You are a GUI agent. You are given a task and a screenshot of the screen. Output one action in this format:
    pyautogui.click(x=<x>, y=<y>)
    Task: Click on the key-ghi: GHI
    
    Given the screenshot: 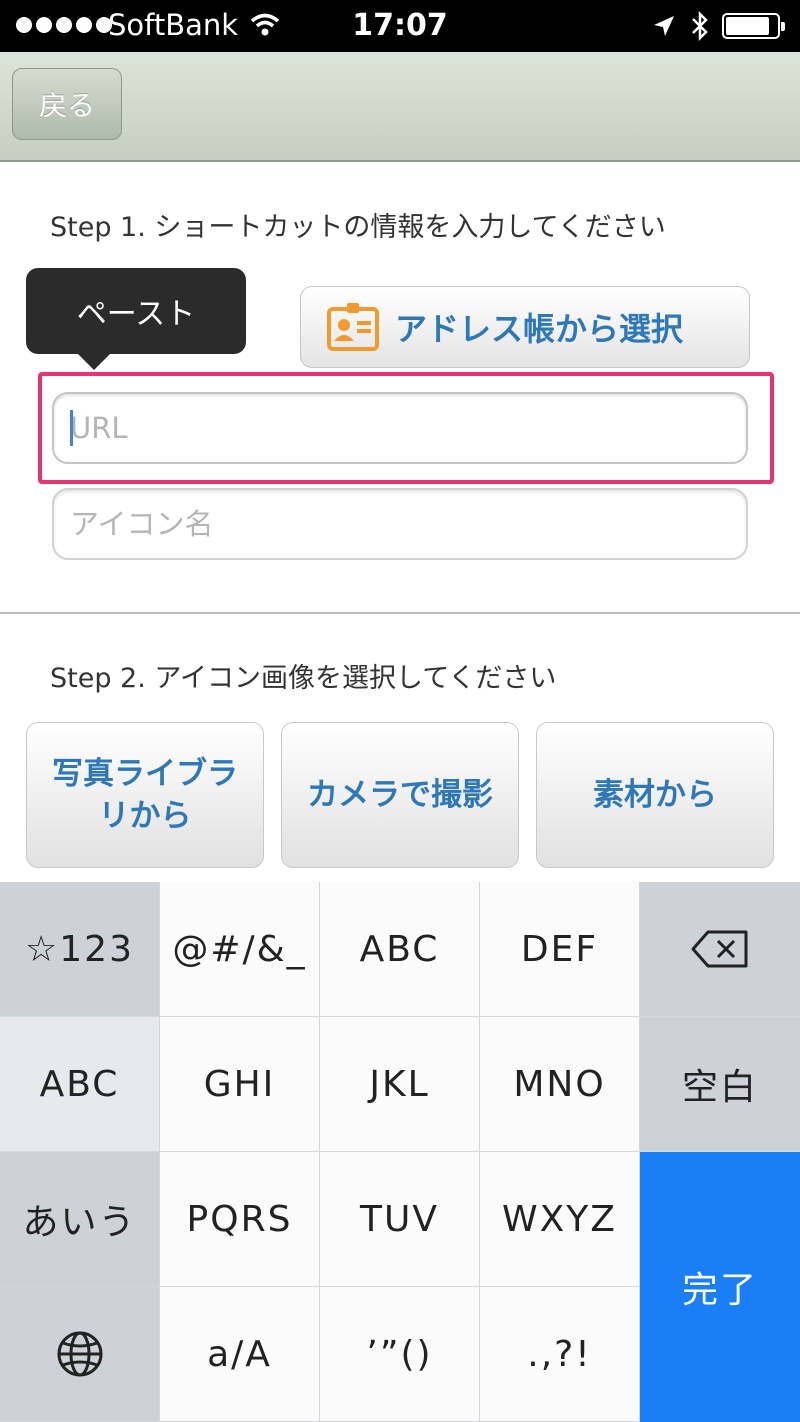 What is the action you would take?
    pyautogui.click(x=240, y=1084)
    